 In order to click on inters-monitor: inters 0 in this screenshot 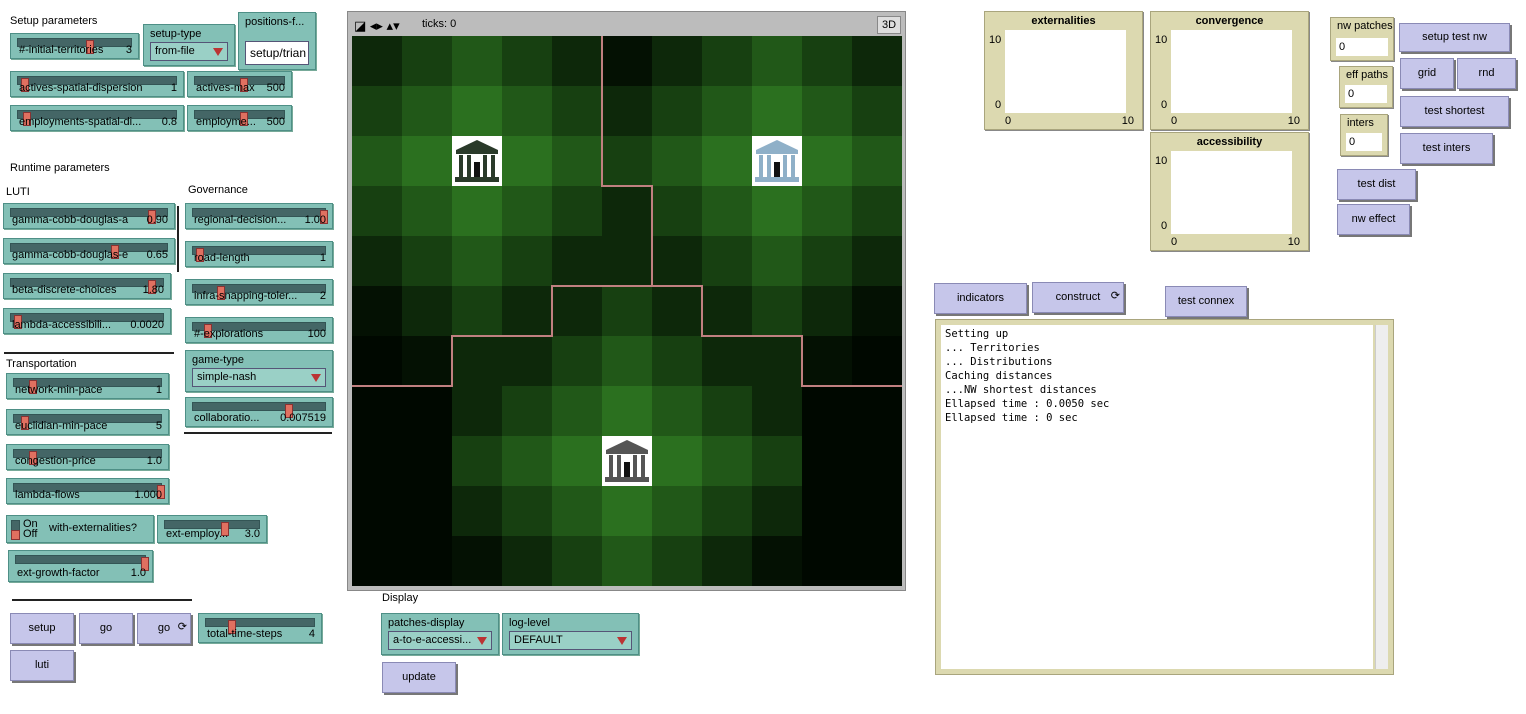, I will do `click(1364, 135)`.